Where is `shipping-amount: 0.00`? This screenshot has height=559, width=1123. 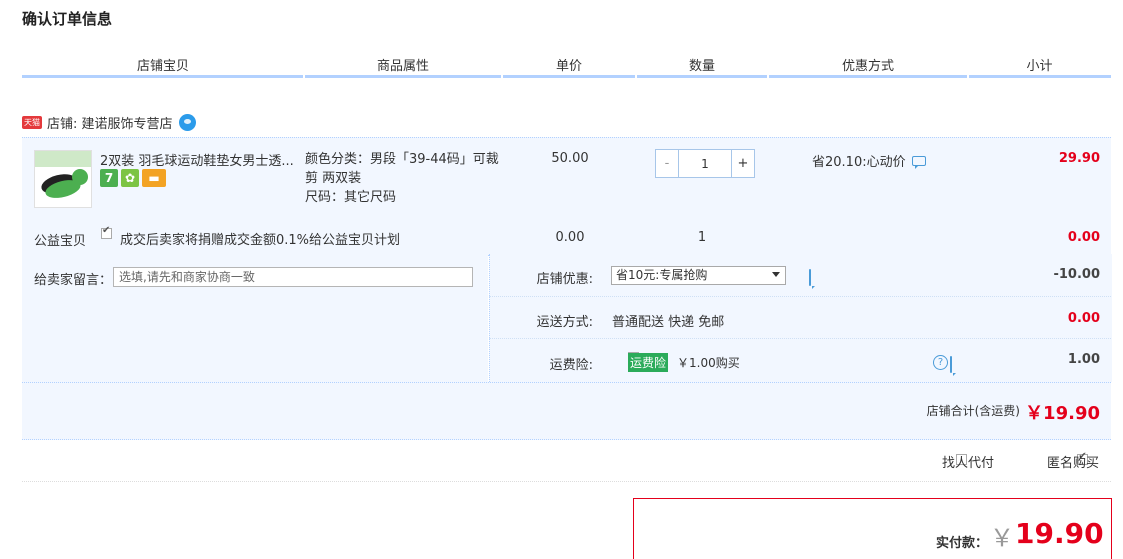
shipping-amount: 0.00 is located at coordinates (1083, 318).